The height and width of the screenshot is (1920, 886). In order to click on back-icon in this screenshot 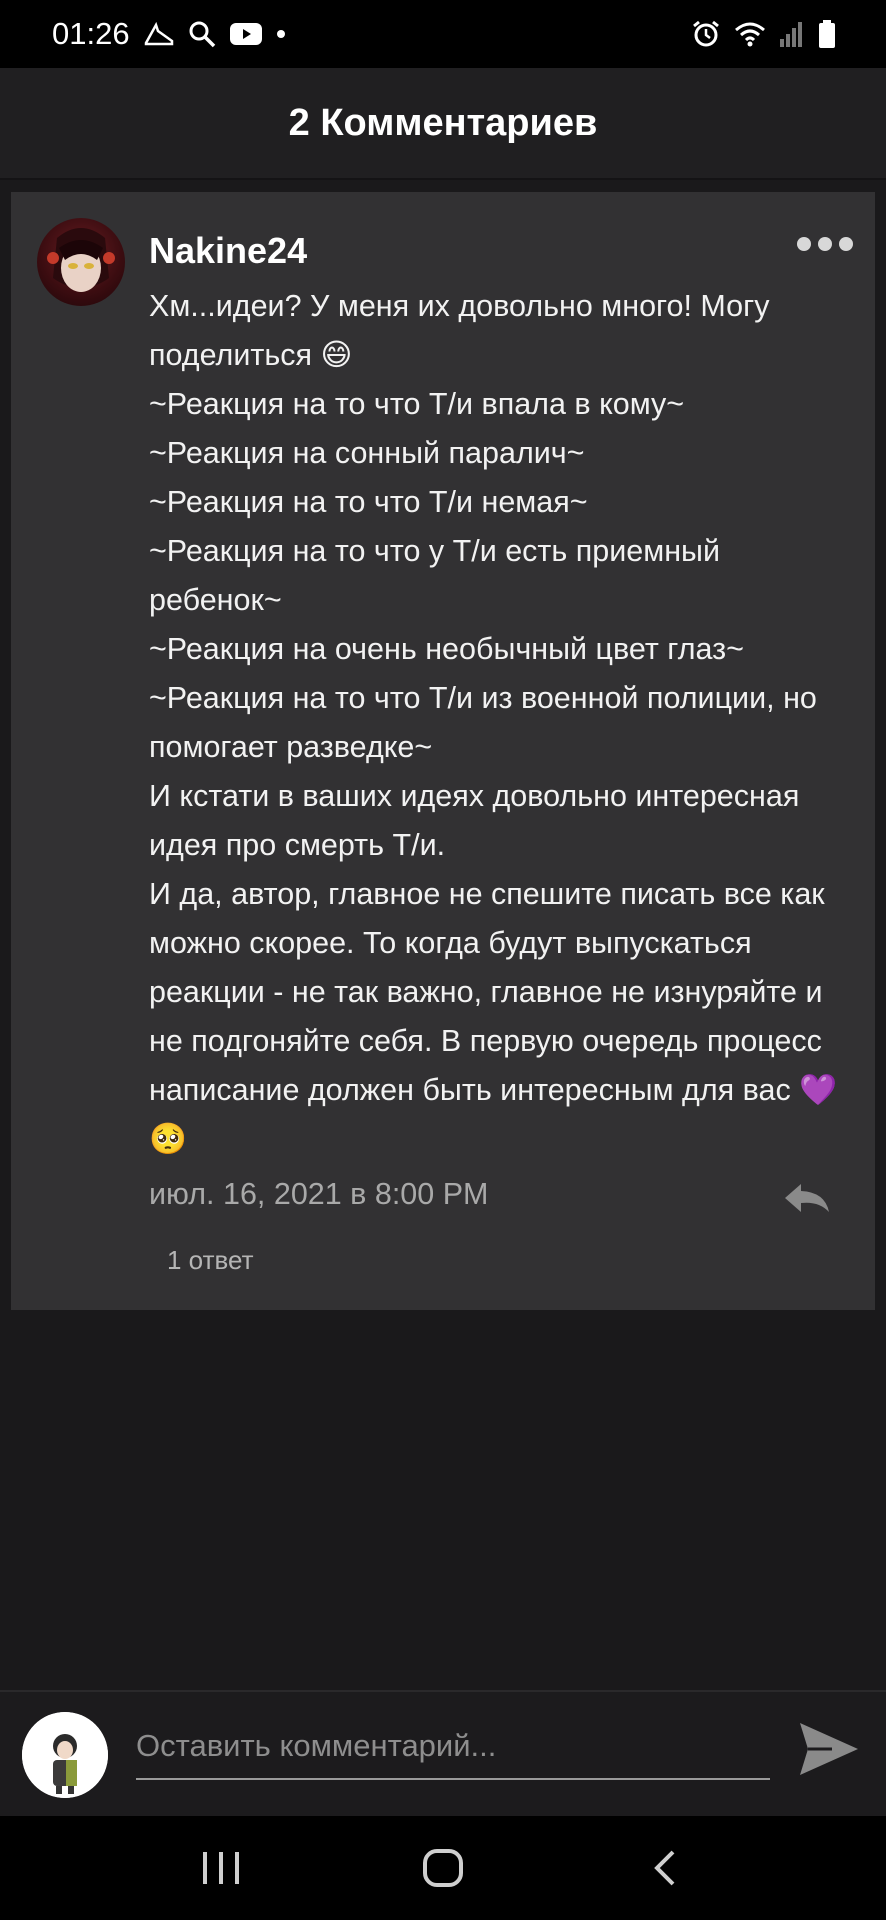, I will do `click(664, 1868)`.